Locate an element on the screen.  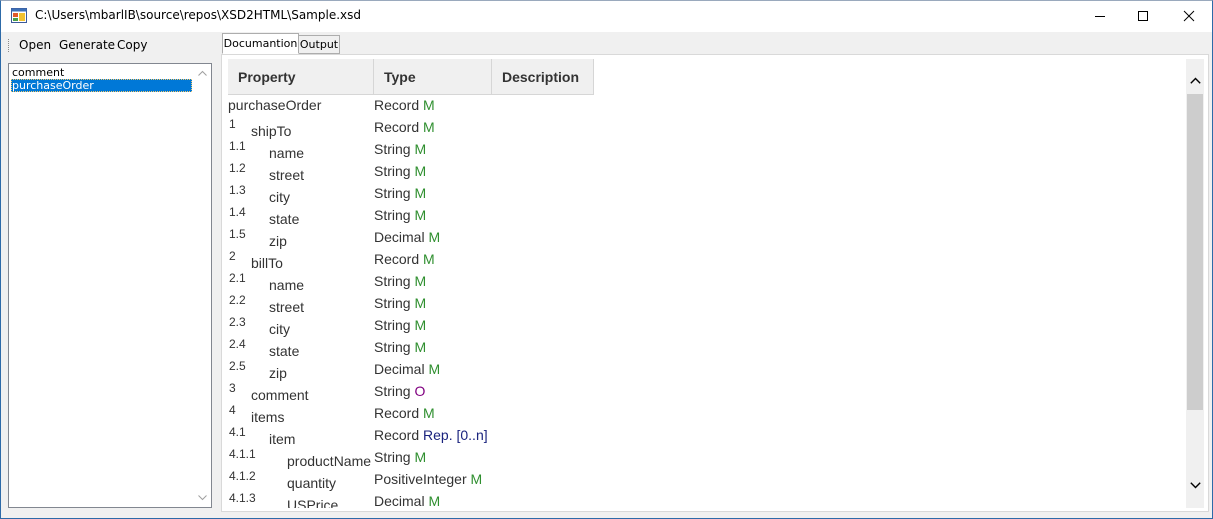
app-form-icon is located at coordinates (19, 15).